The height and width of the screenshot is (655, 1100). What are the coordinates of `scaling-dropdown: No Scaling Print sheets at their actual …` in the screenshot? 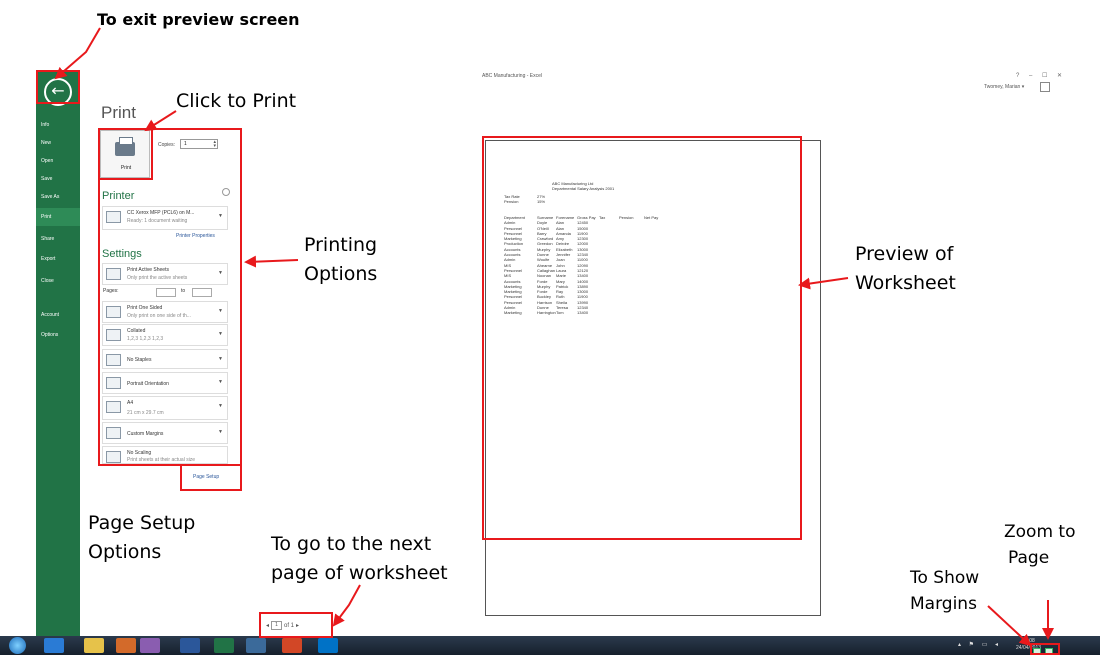 It's located at (165, 455).